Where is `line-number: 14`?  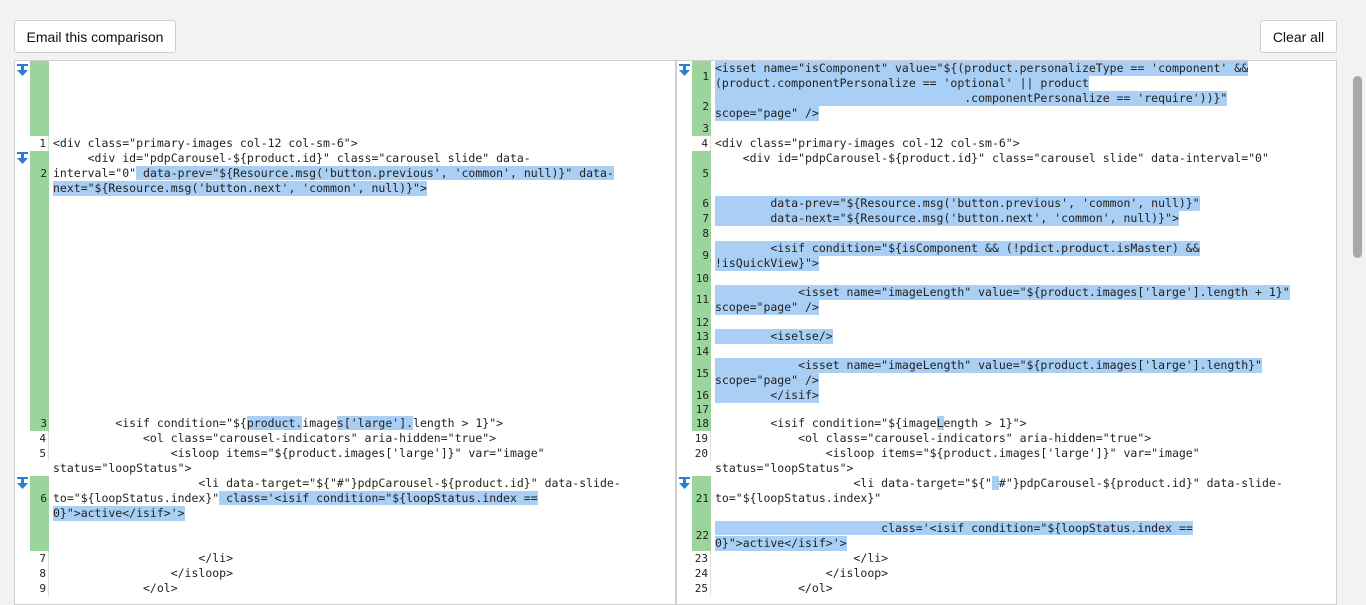
line-number: 14 is located at coordinates (702, 351).